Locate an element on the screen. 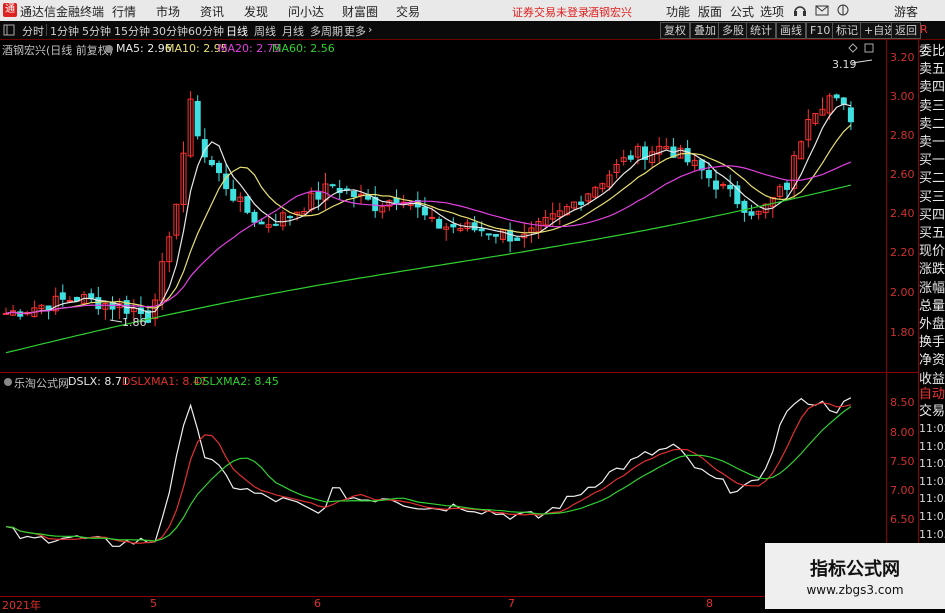 This screenshot has width=945, height=613. quote-item: 涨幅 is located at coordinates (932, 288).